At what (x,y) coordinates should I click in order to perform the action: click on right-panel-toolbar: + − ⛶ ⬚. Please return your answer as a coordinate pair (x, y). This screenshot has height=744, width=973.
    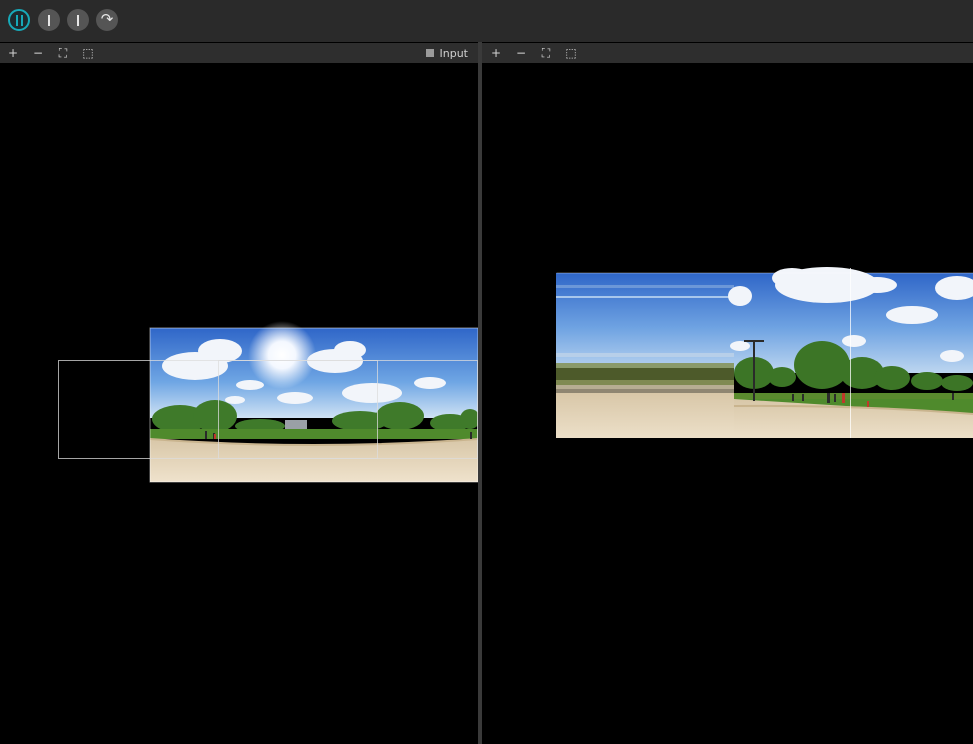
    Looking at the image, I should click on (727, 53).